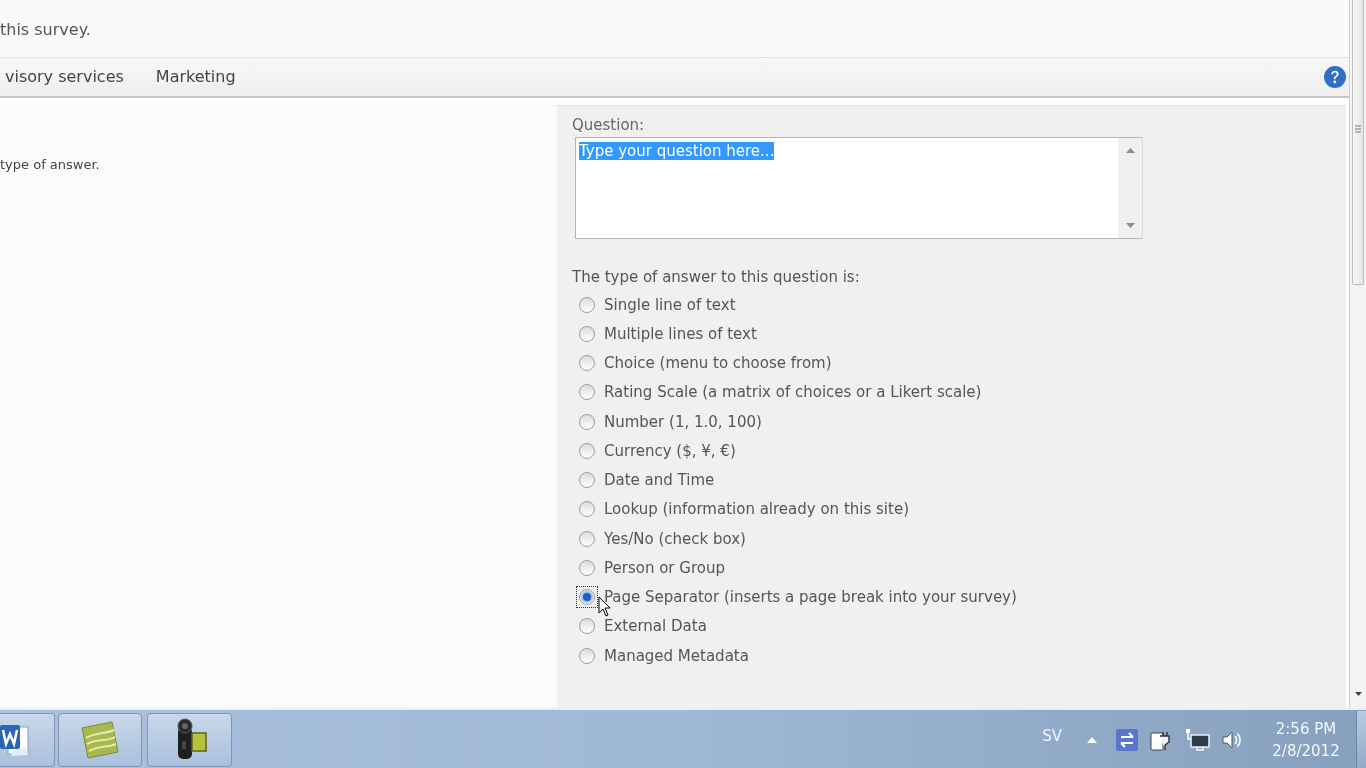 Image resolution: width=1366 pixels, height=768 pixels. What do you see at coordinates (756, 509) in the screenshot?
I see `option-label: Lookup (information already on this site)` at bounding box center [756, 509].